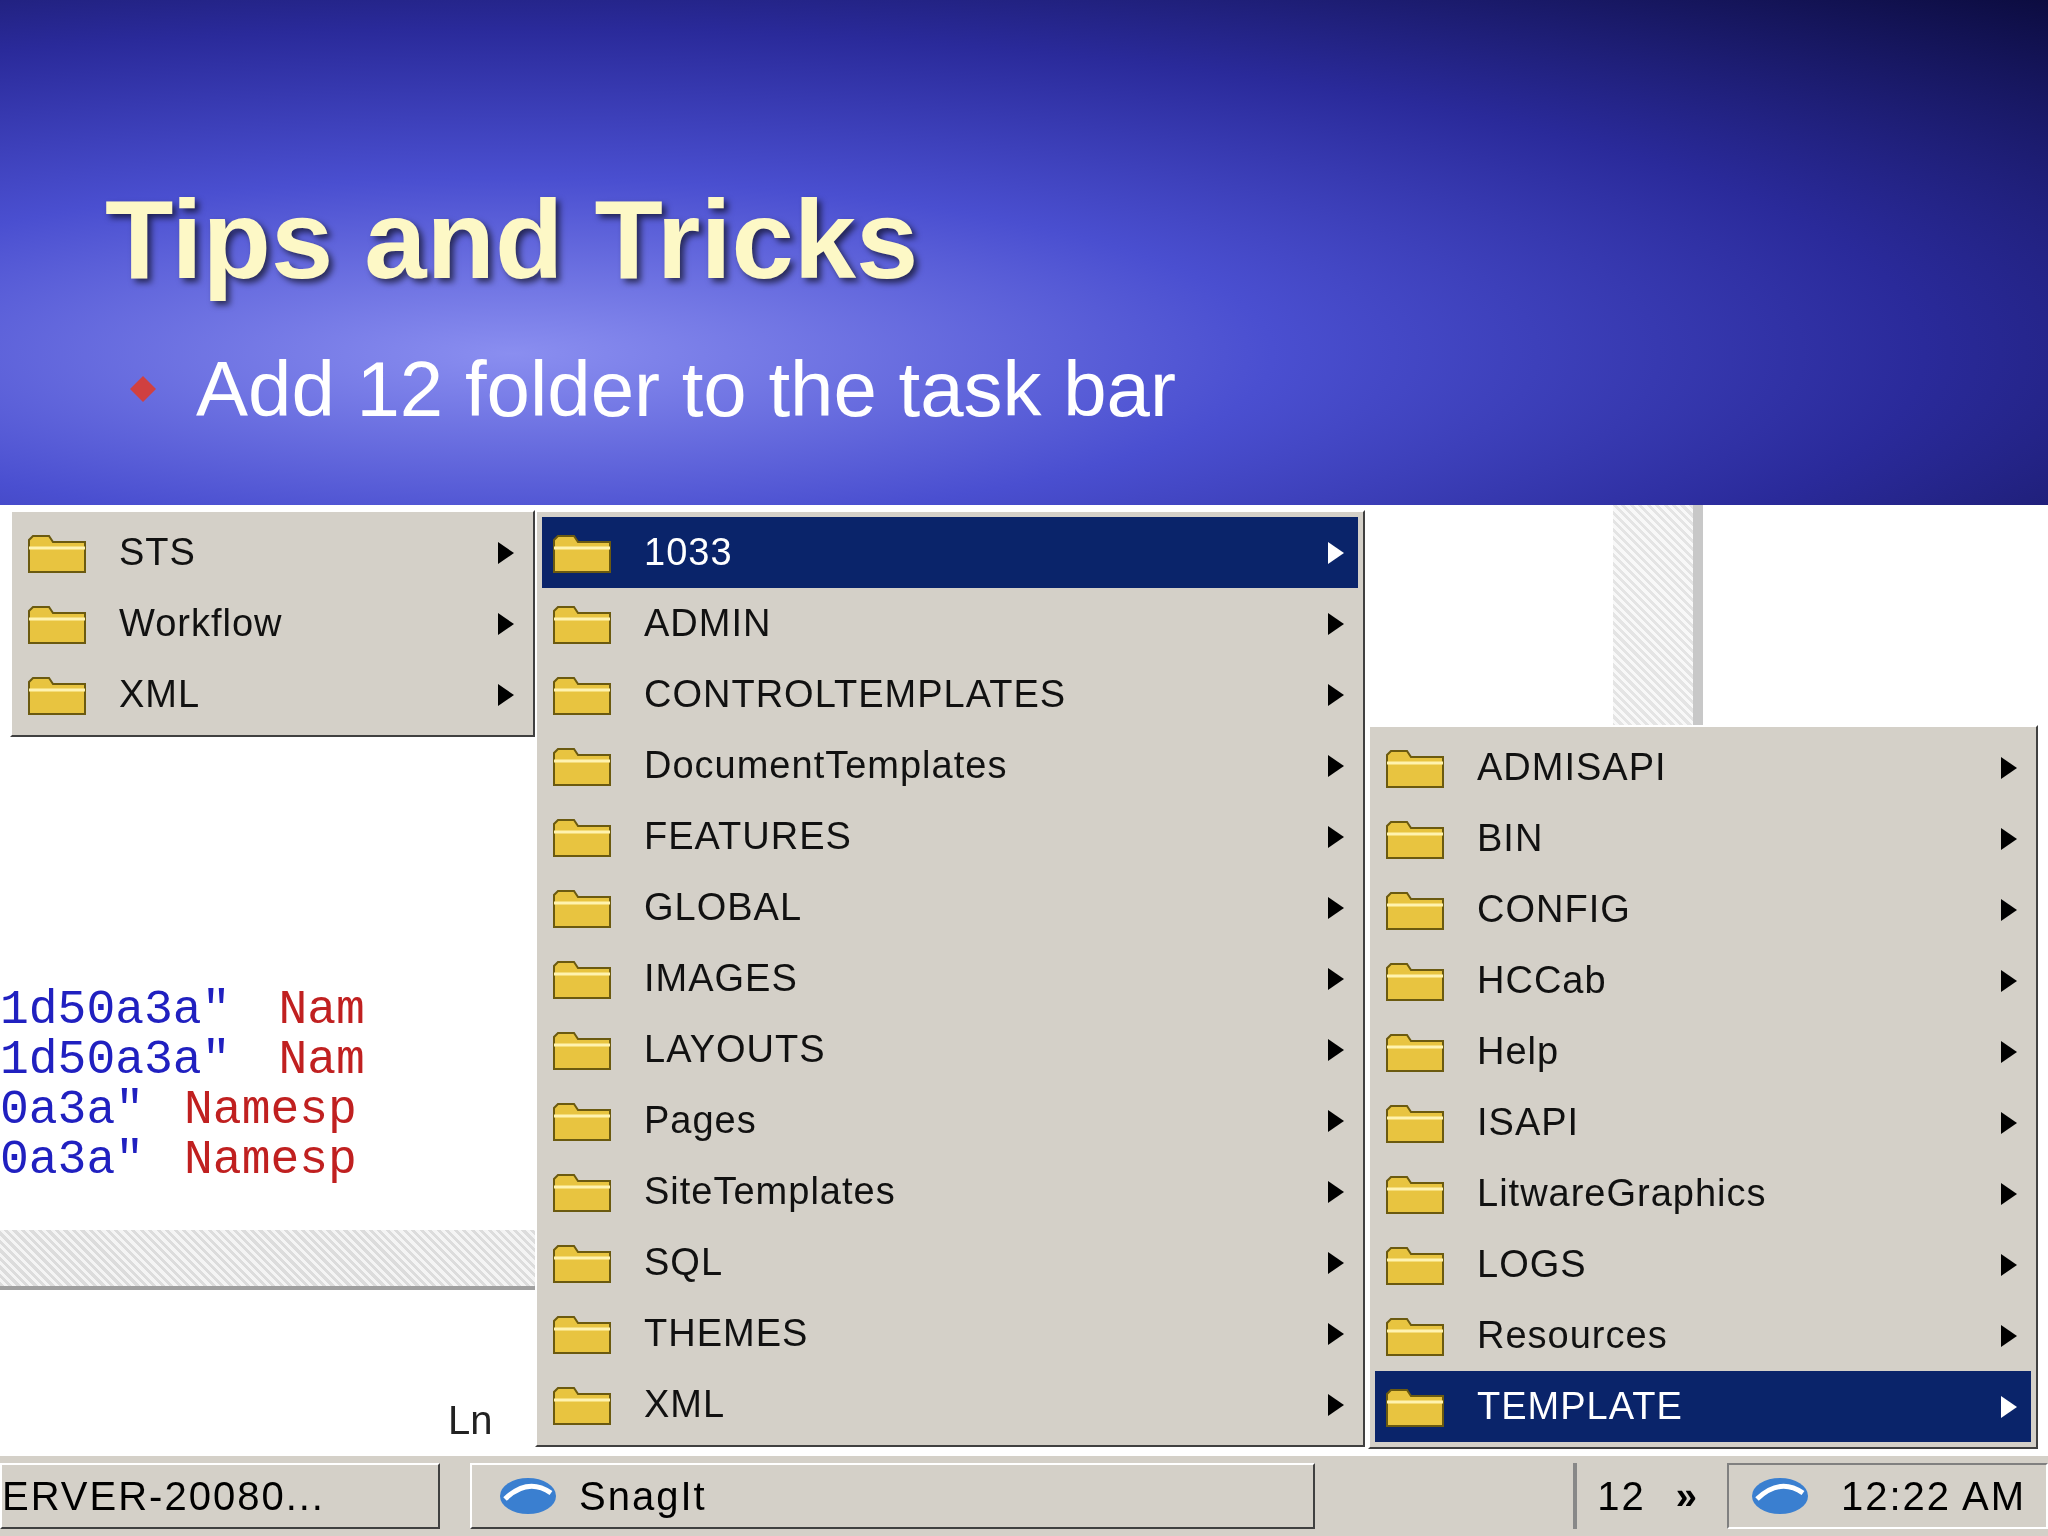 The height and width of the screenshot is (1536, 2048). What do you see at coordinates (950, 1049) in the screenshot?
I see `menu-item: LAYOUTS` at bounding box center [950, 1049].